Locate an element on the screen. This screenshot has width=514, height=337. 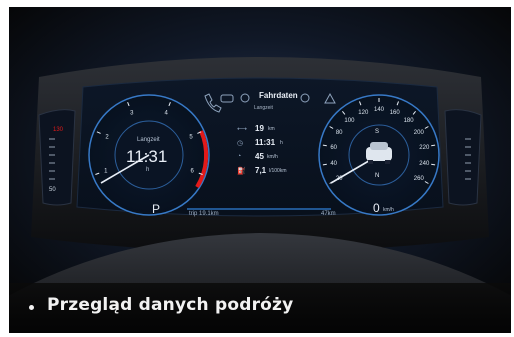
top-menu-label: Fahrdaten is located at coordinates (278, 95).